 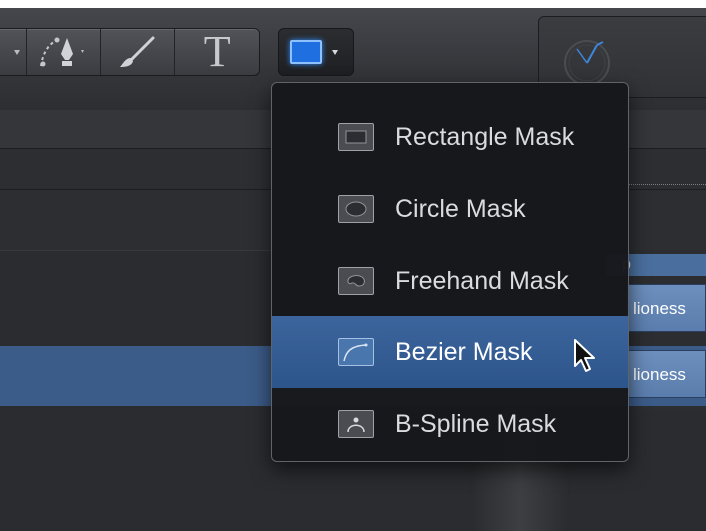 I want to click on text-tool-button: T, so click(x=217, y=52).